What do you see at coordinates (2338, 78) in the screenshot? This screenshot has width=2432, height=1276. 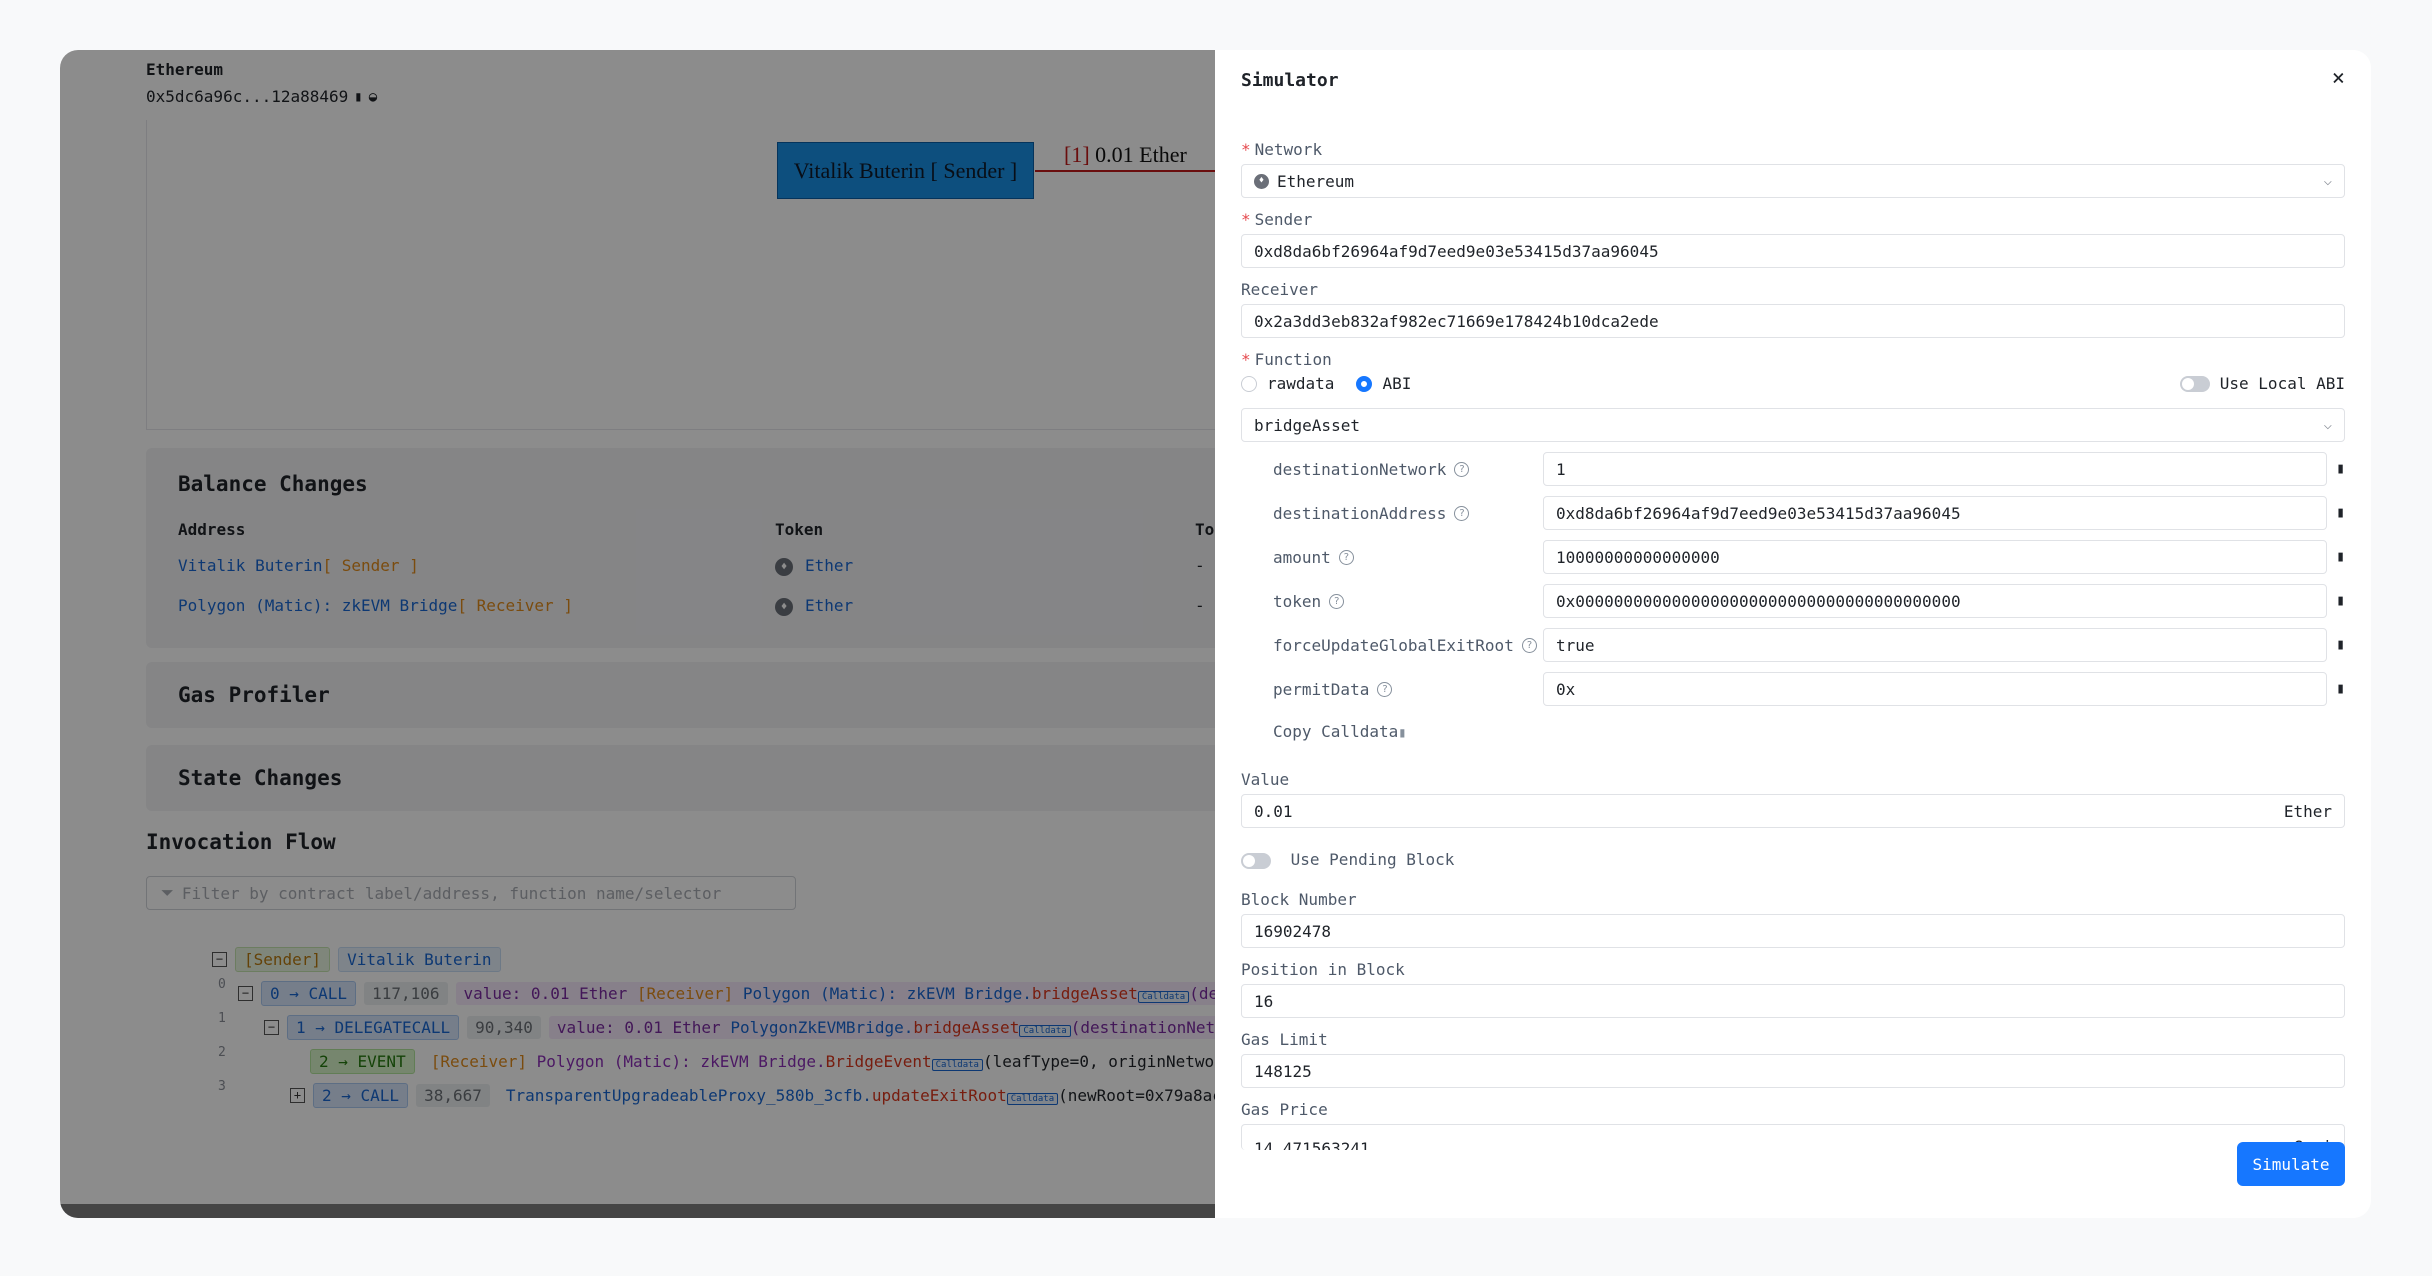 I see `close-icon: ×` at bounding box center [2338, 78].